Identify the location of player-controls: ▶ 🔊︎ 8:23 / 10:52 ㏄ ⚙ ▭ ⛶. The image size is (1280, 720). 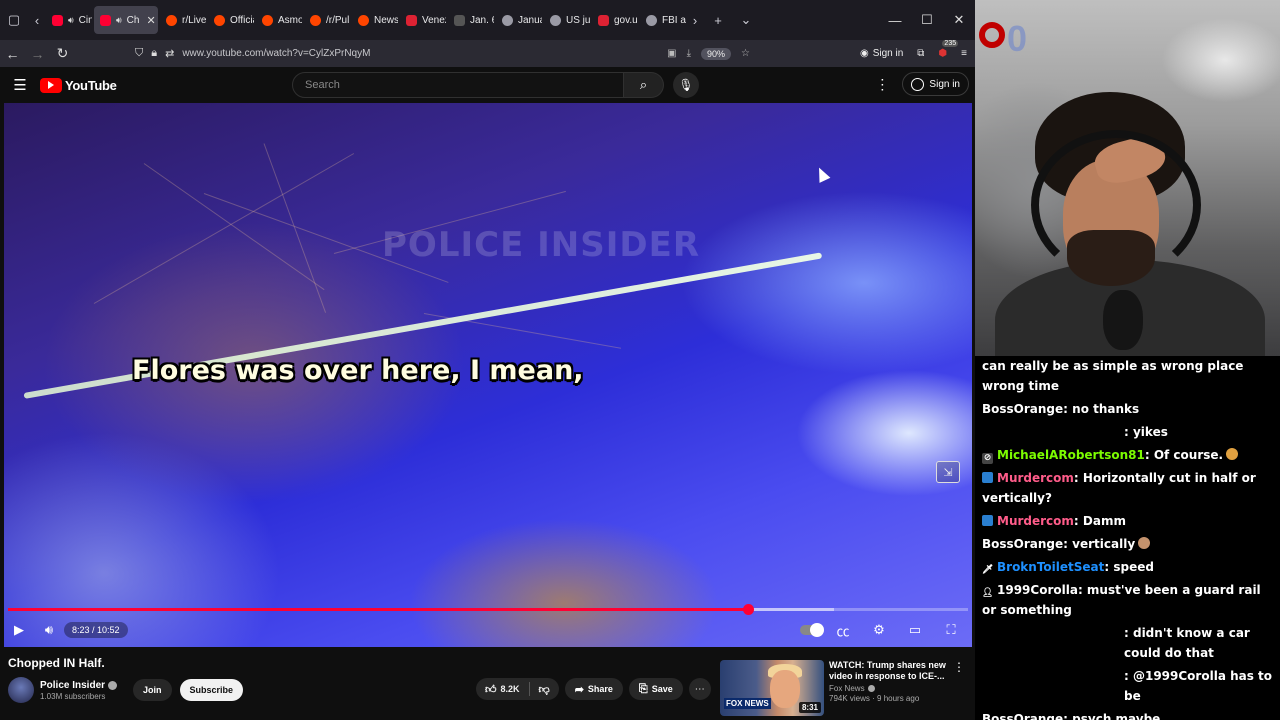
(488, 630).